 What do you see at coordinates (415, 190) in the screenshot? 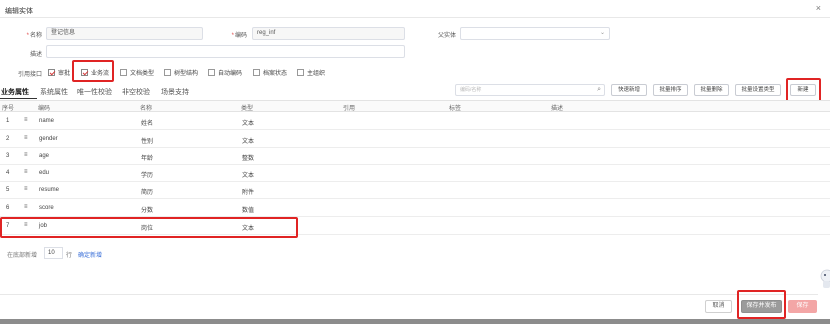
I see `table-row: 5 ≡ resume 简历 附件` at bounding box center [415, 190].